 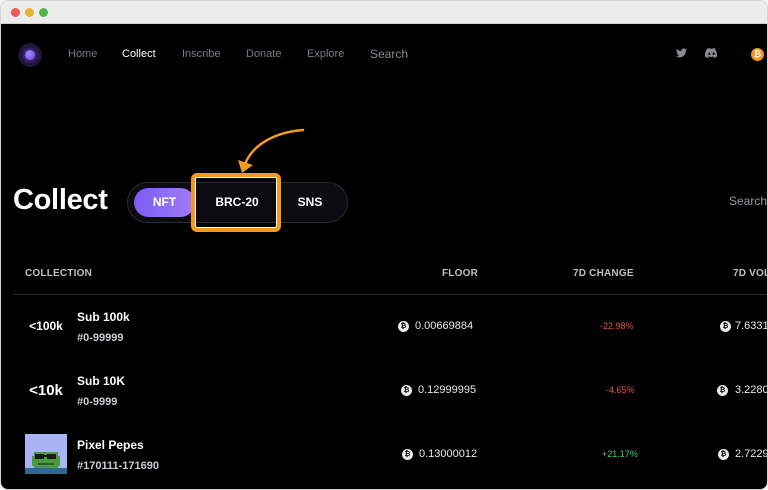 What do you see at coordinates (620, 454) in the screenshot?
I see `change-value: +21.17%` at bounding box center [620, 454].